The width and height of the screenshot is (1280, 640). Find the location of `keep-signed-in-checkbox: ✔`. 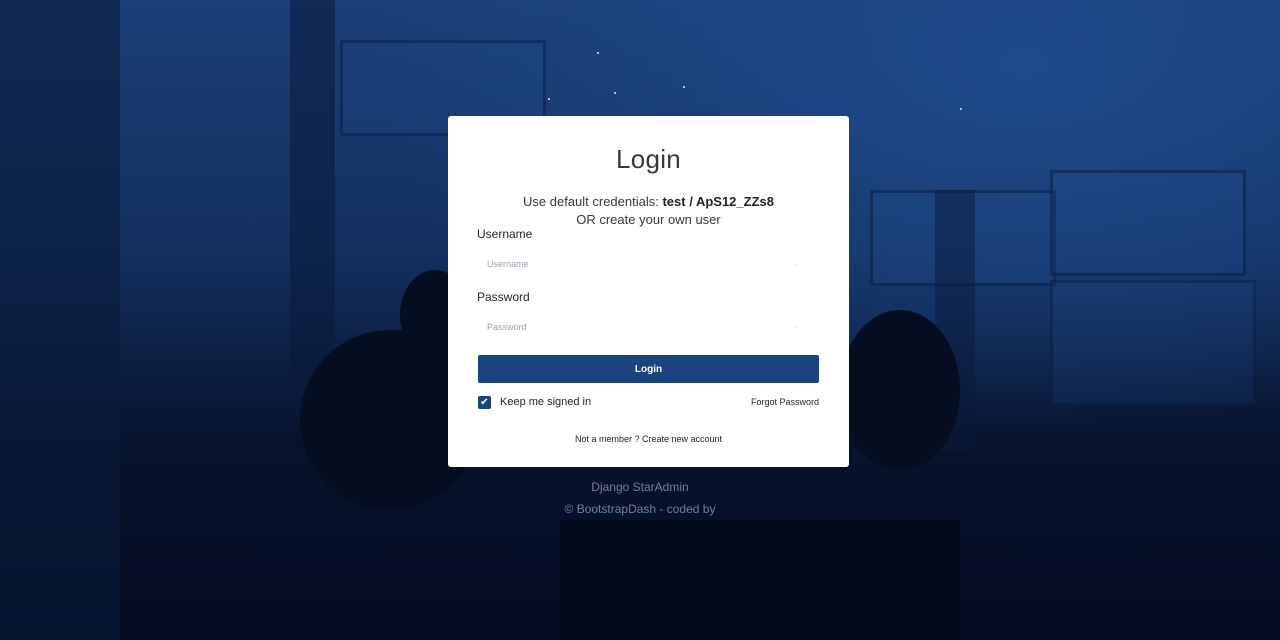

keep-signed-in-checkbox: ✔ is located at coordinates (484, 402).